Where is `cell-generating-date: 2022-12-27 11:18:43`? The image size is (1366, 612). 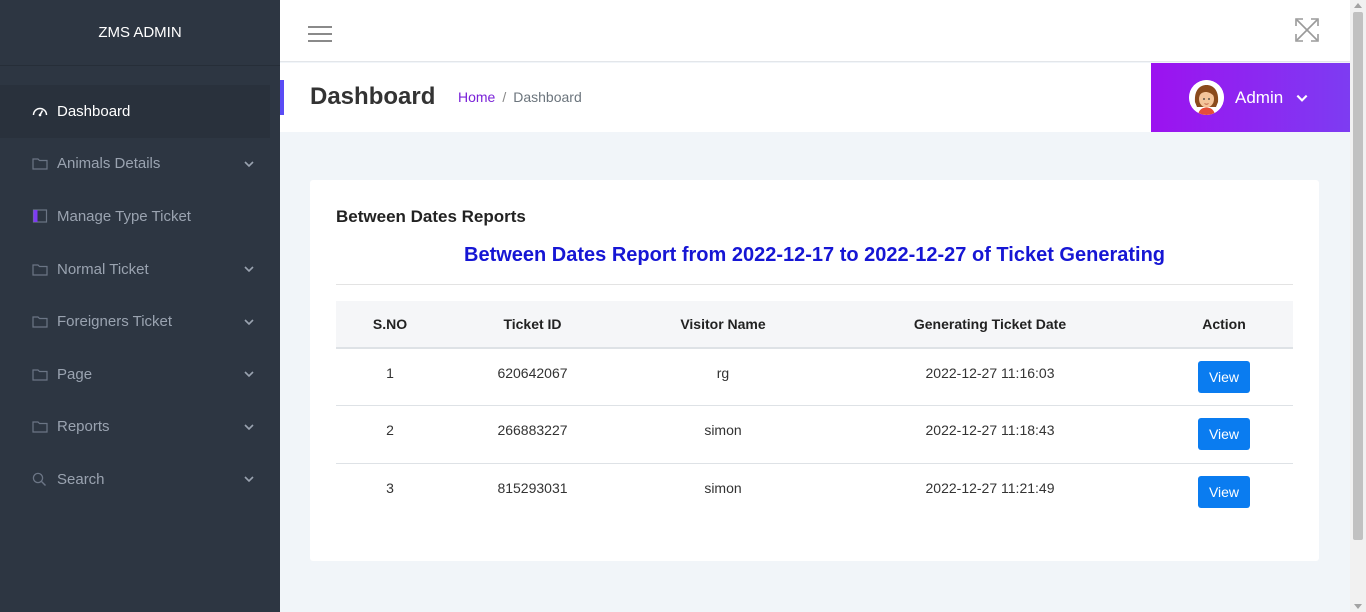
cell-generating-date: 2022-12-27 11:18:43 is located at coordinates (990, 434).